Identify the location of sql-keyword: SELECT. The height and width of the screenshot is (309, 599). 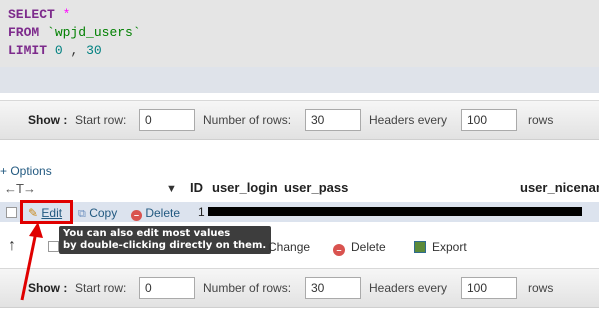
(31, 14).